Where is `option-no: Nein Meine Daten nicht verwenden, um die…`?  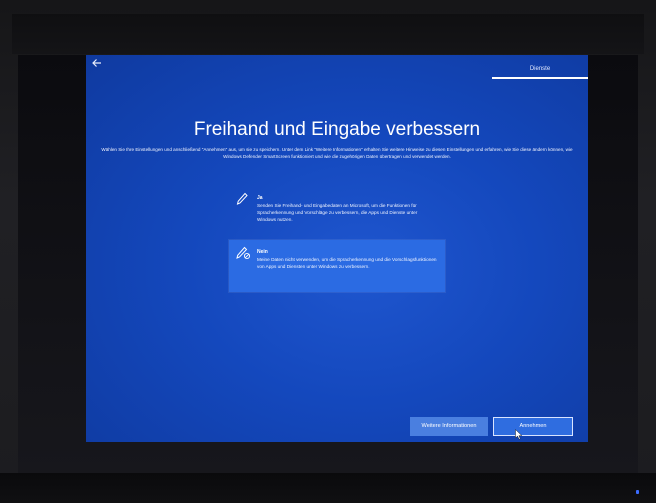
option-no: Nein Meine Daten nicht verwenden, um die… is located at coordinates (337, 266).